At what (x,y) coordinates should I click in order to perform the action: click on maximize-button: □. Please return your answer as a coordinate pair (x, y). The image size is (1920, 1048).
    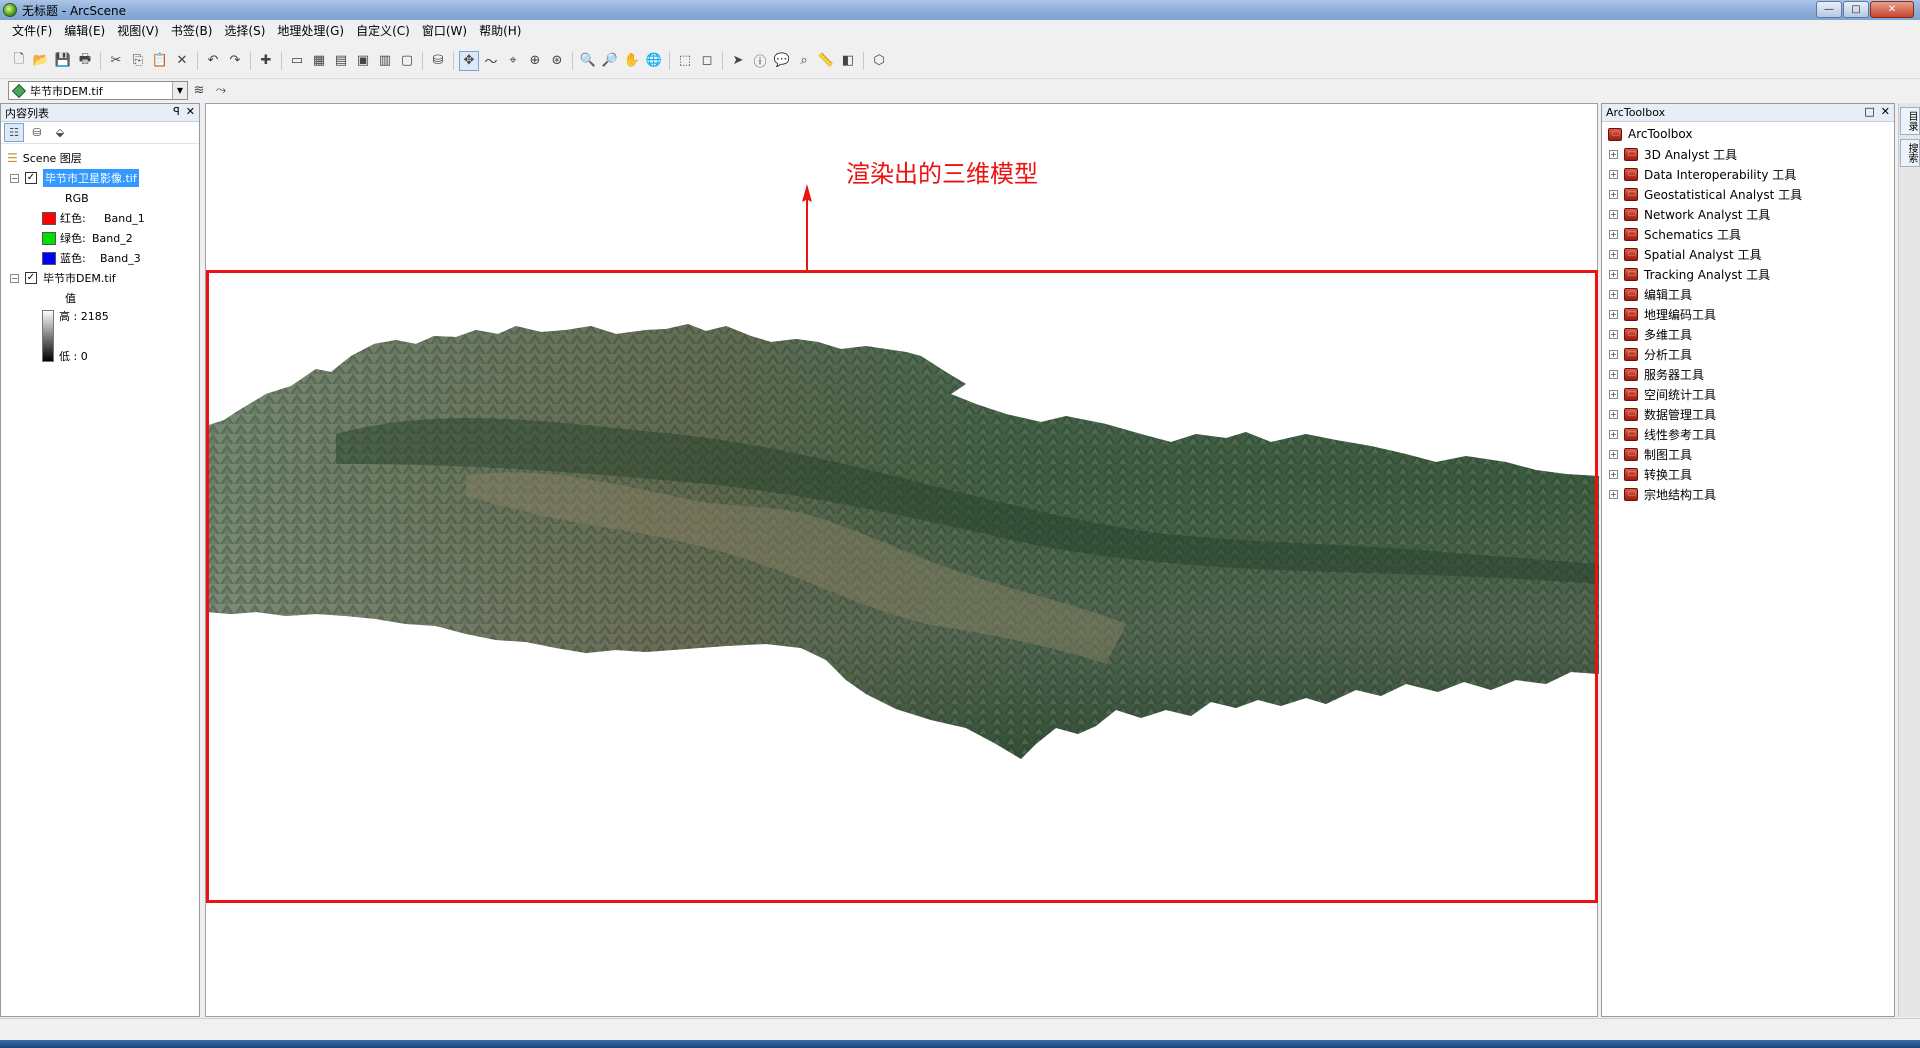
    Looking at the image, I should click on (1856, 9).